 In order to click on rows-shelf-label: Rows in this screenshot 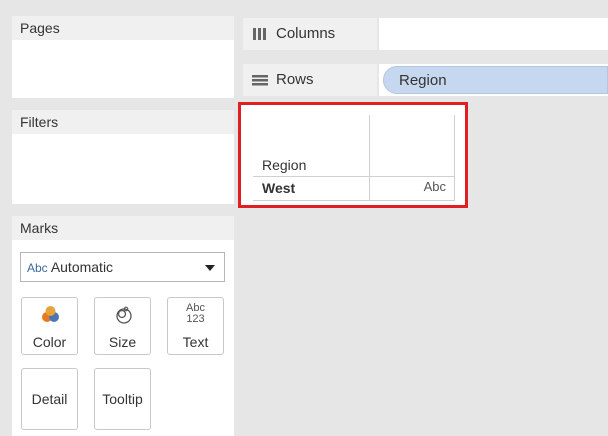, I will do `click(310, 80)`.